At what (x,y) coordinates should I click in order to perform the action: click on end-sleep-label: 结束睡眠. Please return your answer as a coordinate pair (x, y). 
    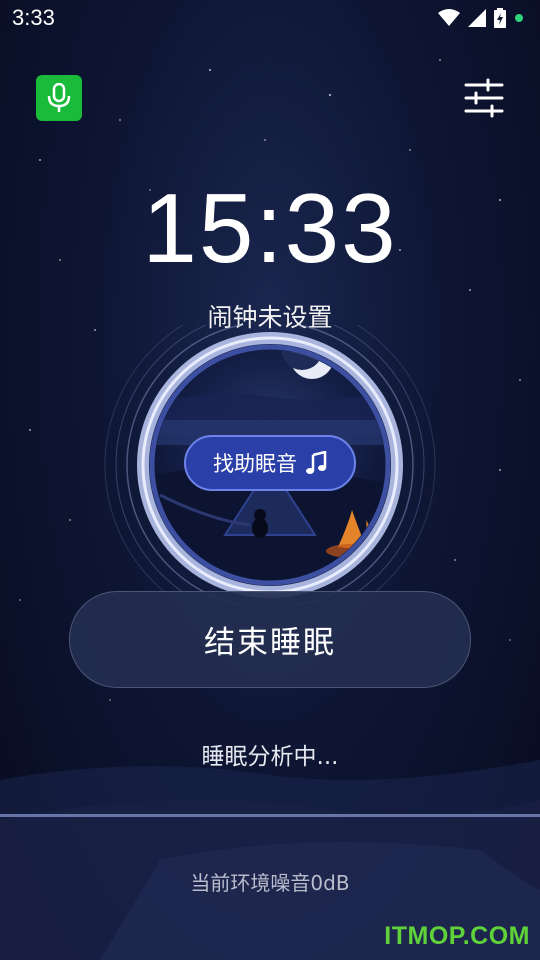
    Looking at the image, I should click on (270, 643).